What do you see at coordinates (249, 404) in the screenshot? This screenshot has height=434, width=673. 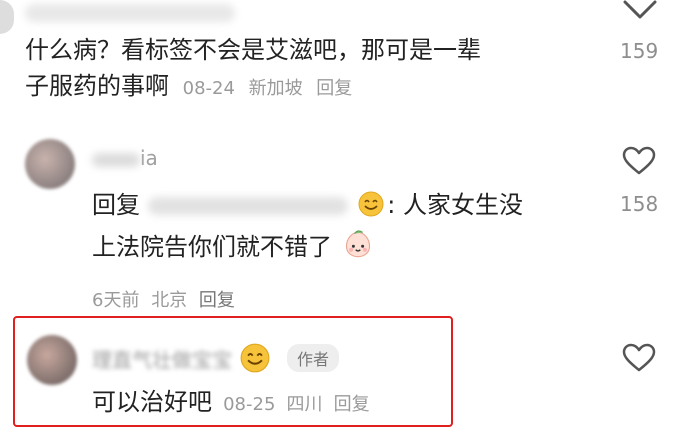 I see `reply2-date: 08-25` at bounding box center [249, 404].